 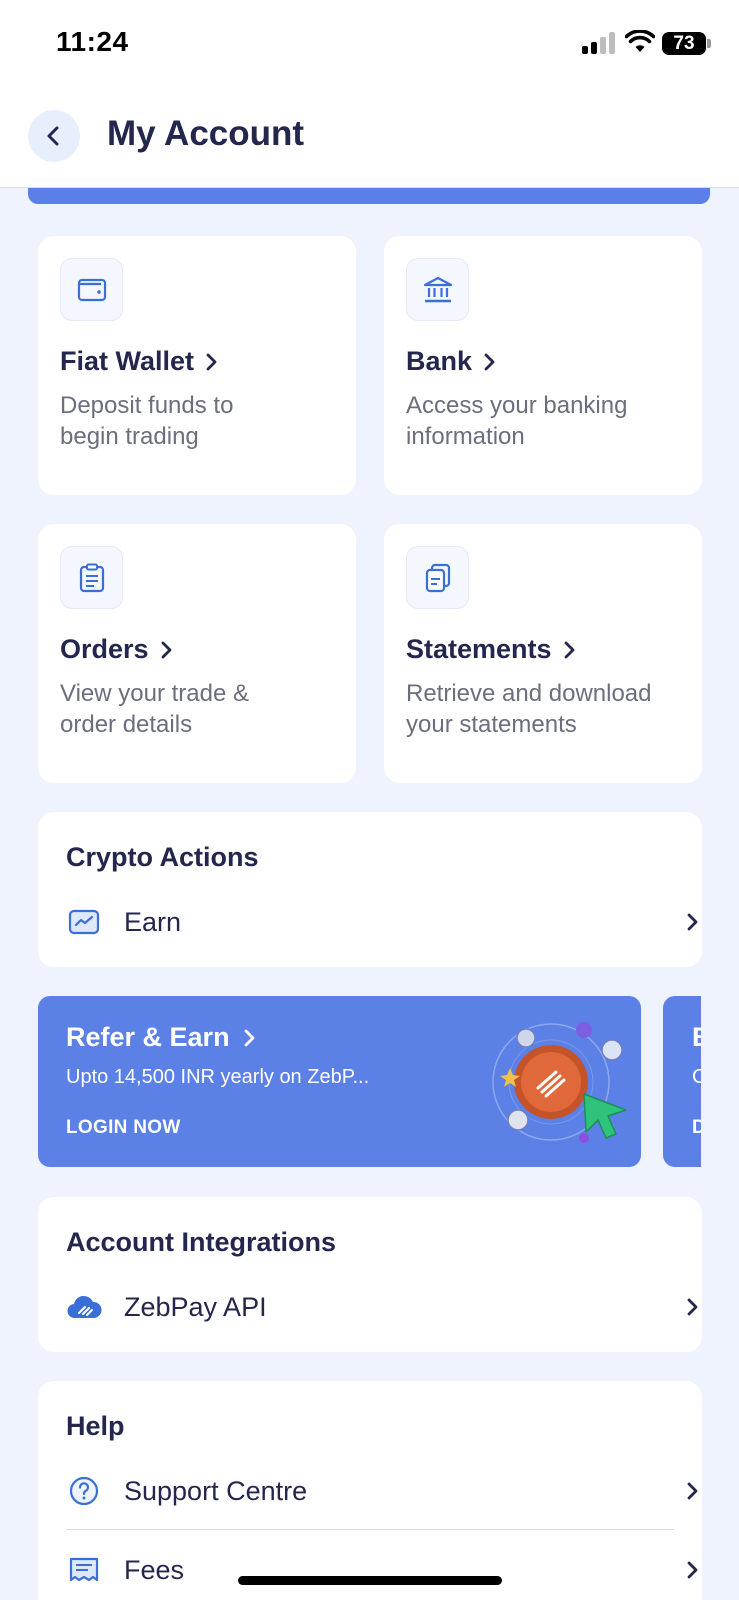 What do you see at coordinates (84, 922) in the screenshot?
I see `earn-chart-icon` at bounding box center [84, 922].